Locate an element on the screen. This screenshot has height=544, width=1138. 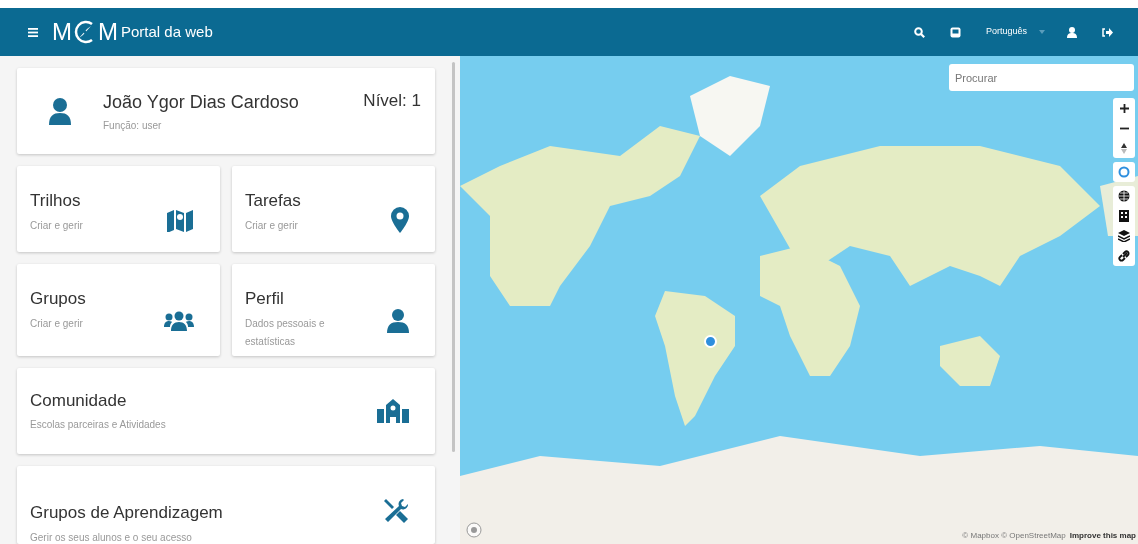
menu-card: Perfil Dados pessoais e estatísticas is located at coordinates (333, 310).